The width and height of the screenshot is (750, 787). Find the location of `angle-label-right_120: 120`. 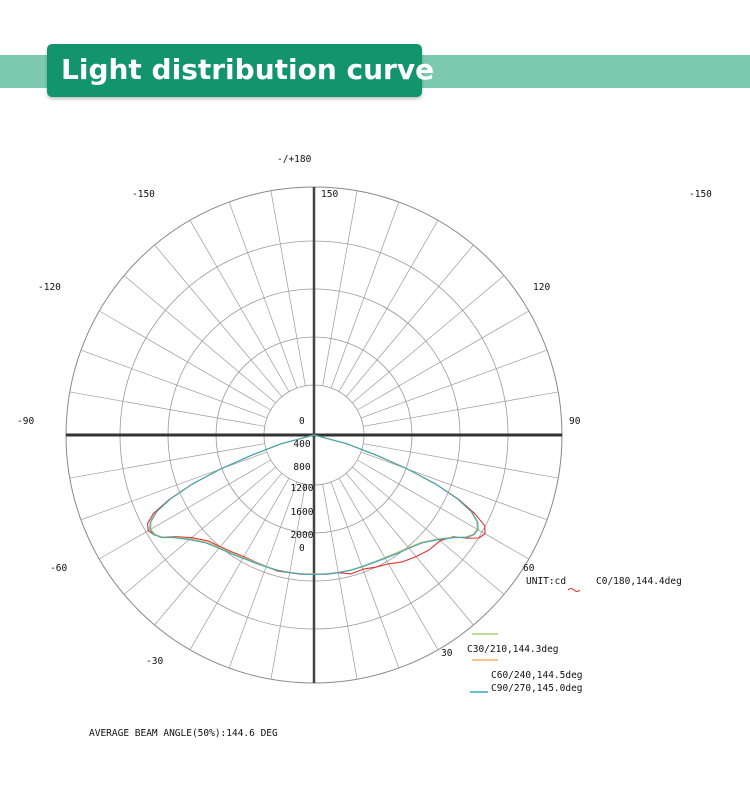

angle-label-right_120: 120 is located at coordinates (541, 287).